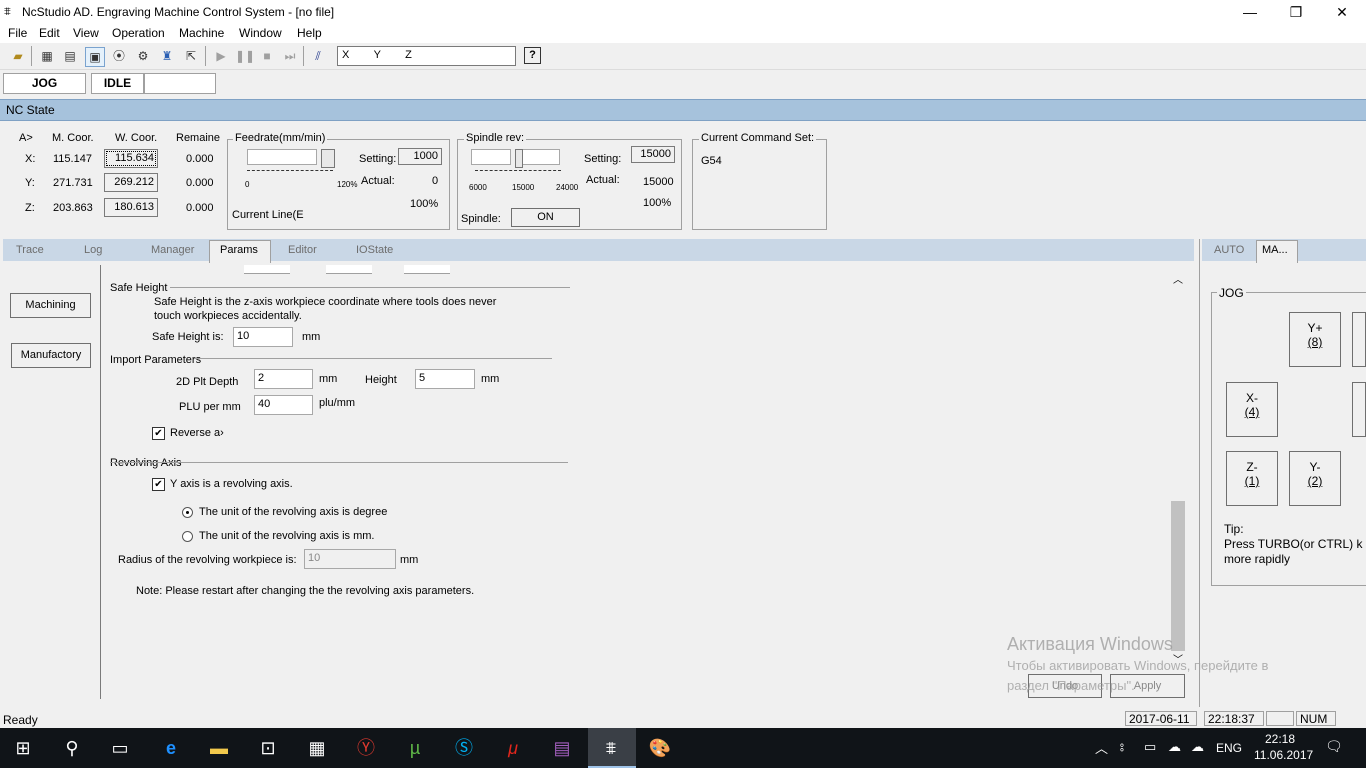  Describe the element at coordinates (311, 337) in the screenshot. I see `safe-height-unit: mm` at that location.